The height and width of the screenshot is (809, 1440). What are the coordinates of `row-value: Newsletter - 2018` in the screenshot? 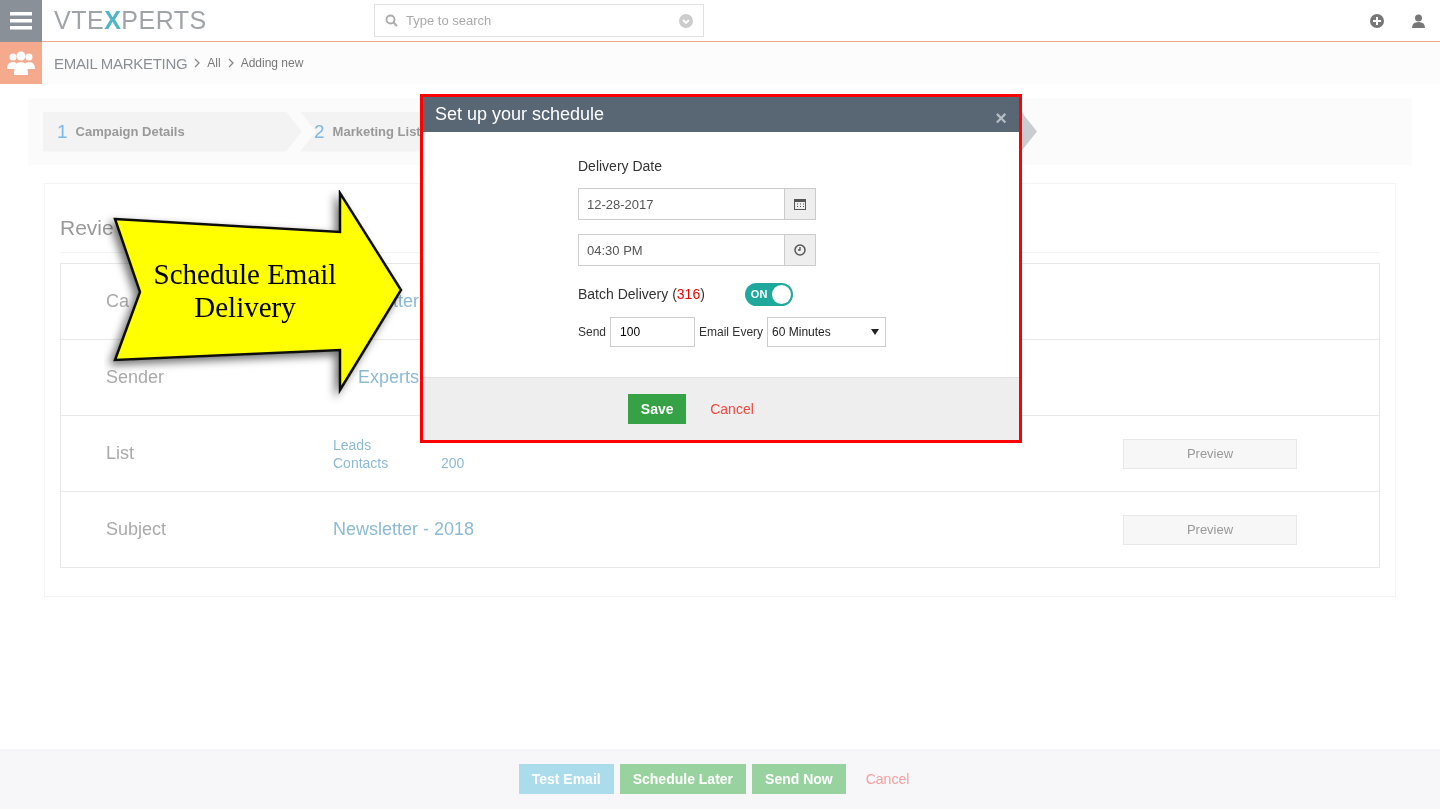 It's located at (404, 529).